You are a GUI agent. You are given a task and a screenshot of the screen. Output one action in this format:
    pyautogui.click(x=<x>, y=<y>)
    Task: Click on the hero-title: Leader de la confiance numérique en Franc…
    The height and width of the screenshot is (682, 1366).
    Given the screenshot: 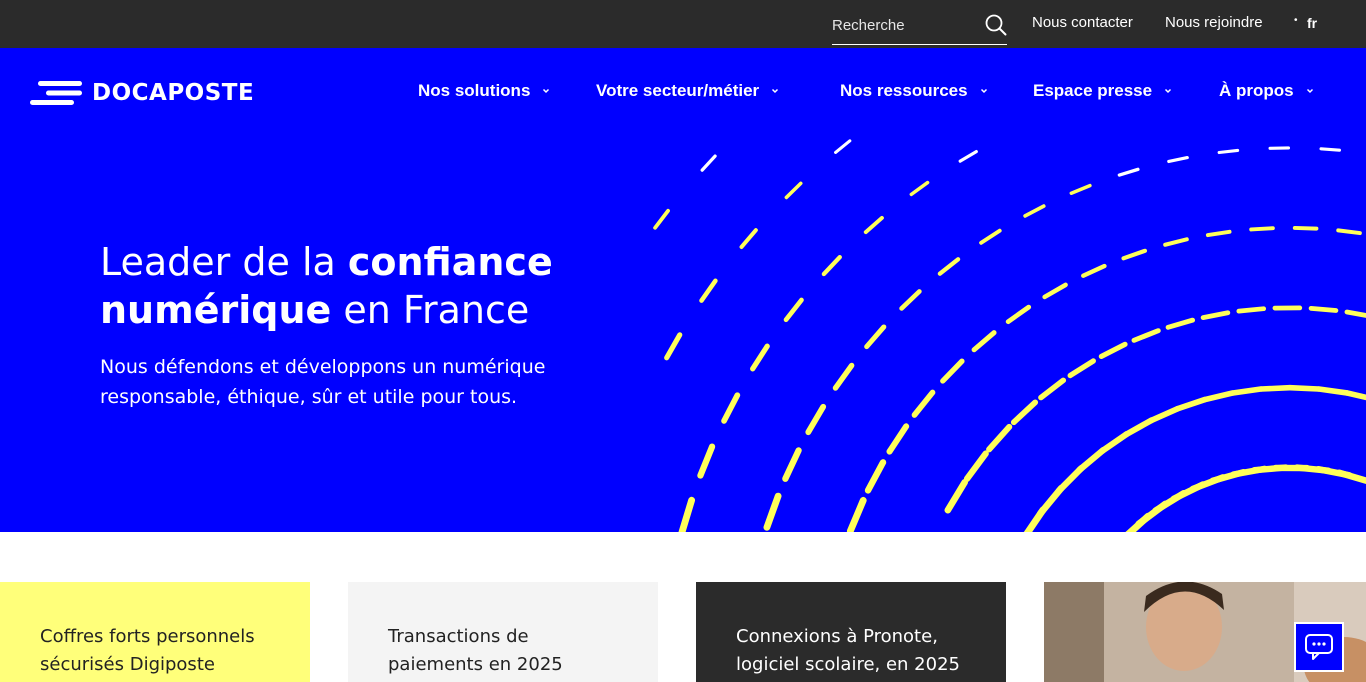 What is the action you would take?
    pyautogui.click(x=326, y=286)
    